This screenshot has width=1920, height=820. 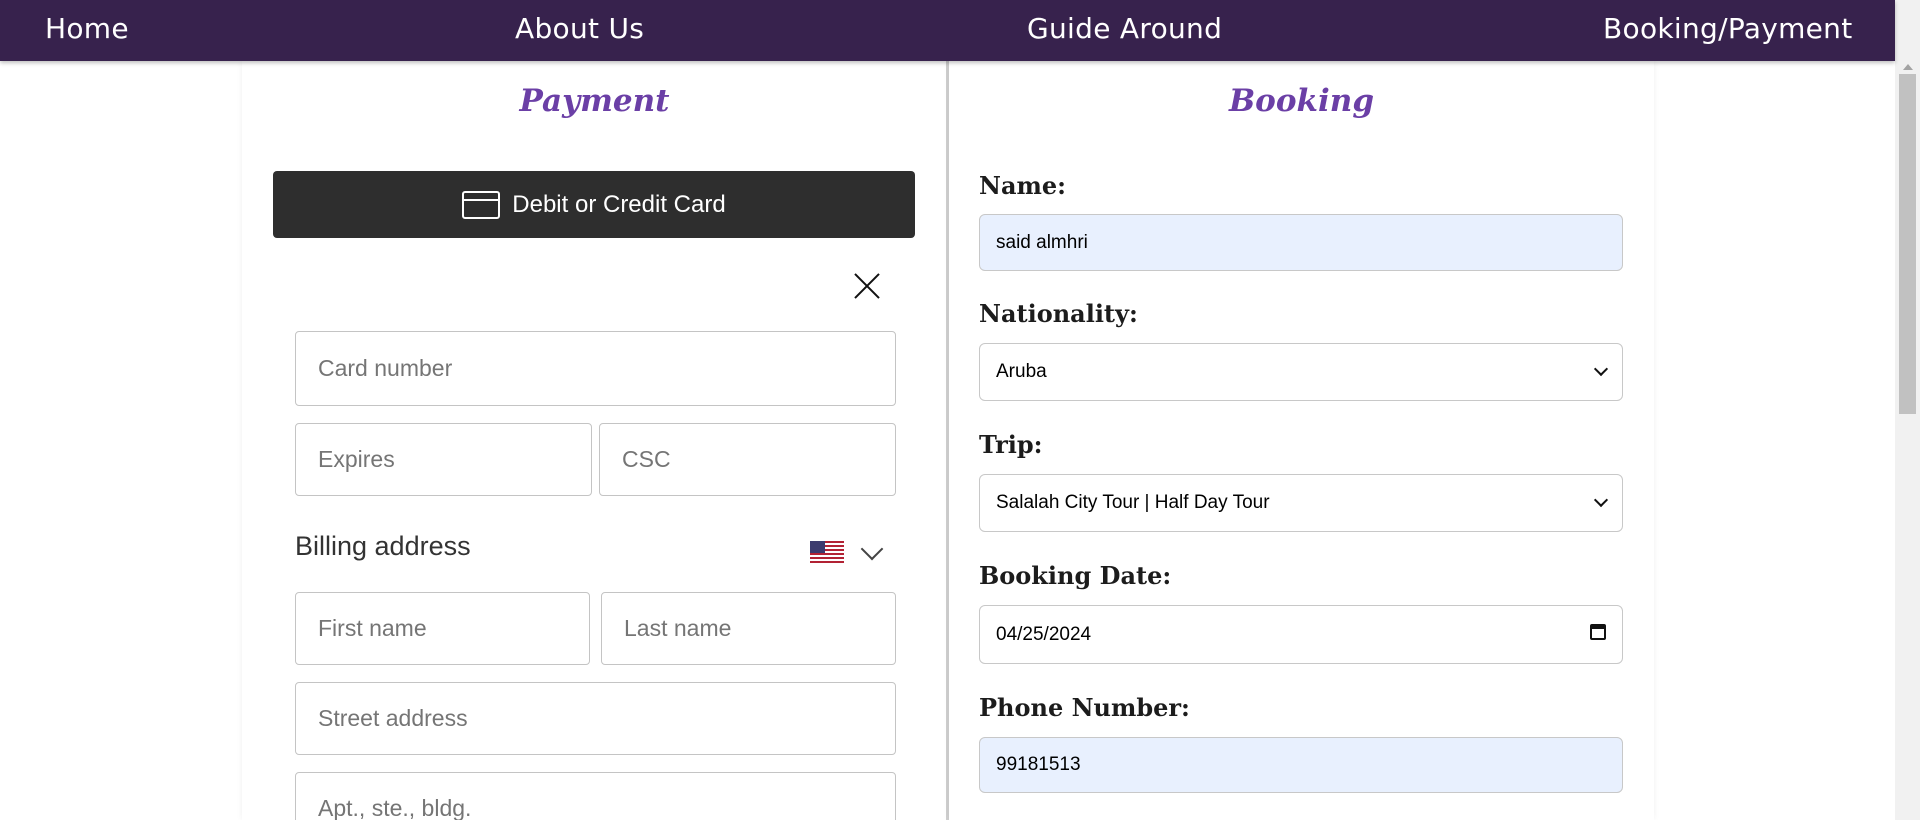 I want to click on debit-credit-card-button: Debit or Credit Card, so click(x=594, y=204).